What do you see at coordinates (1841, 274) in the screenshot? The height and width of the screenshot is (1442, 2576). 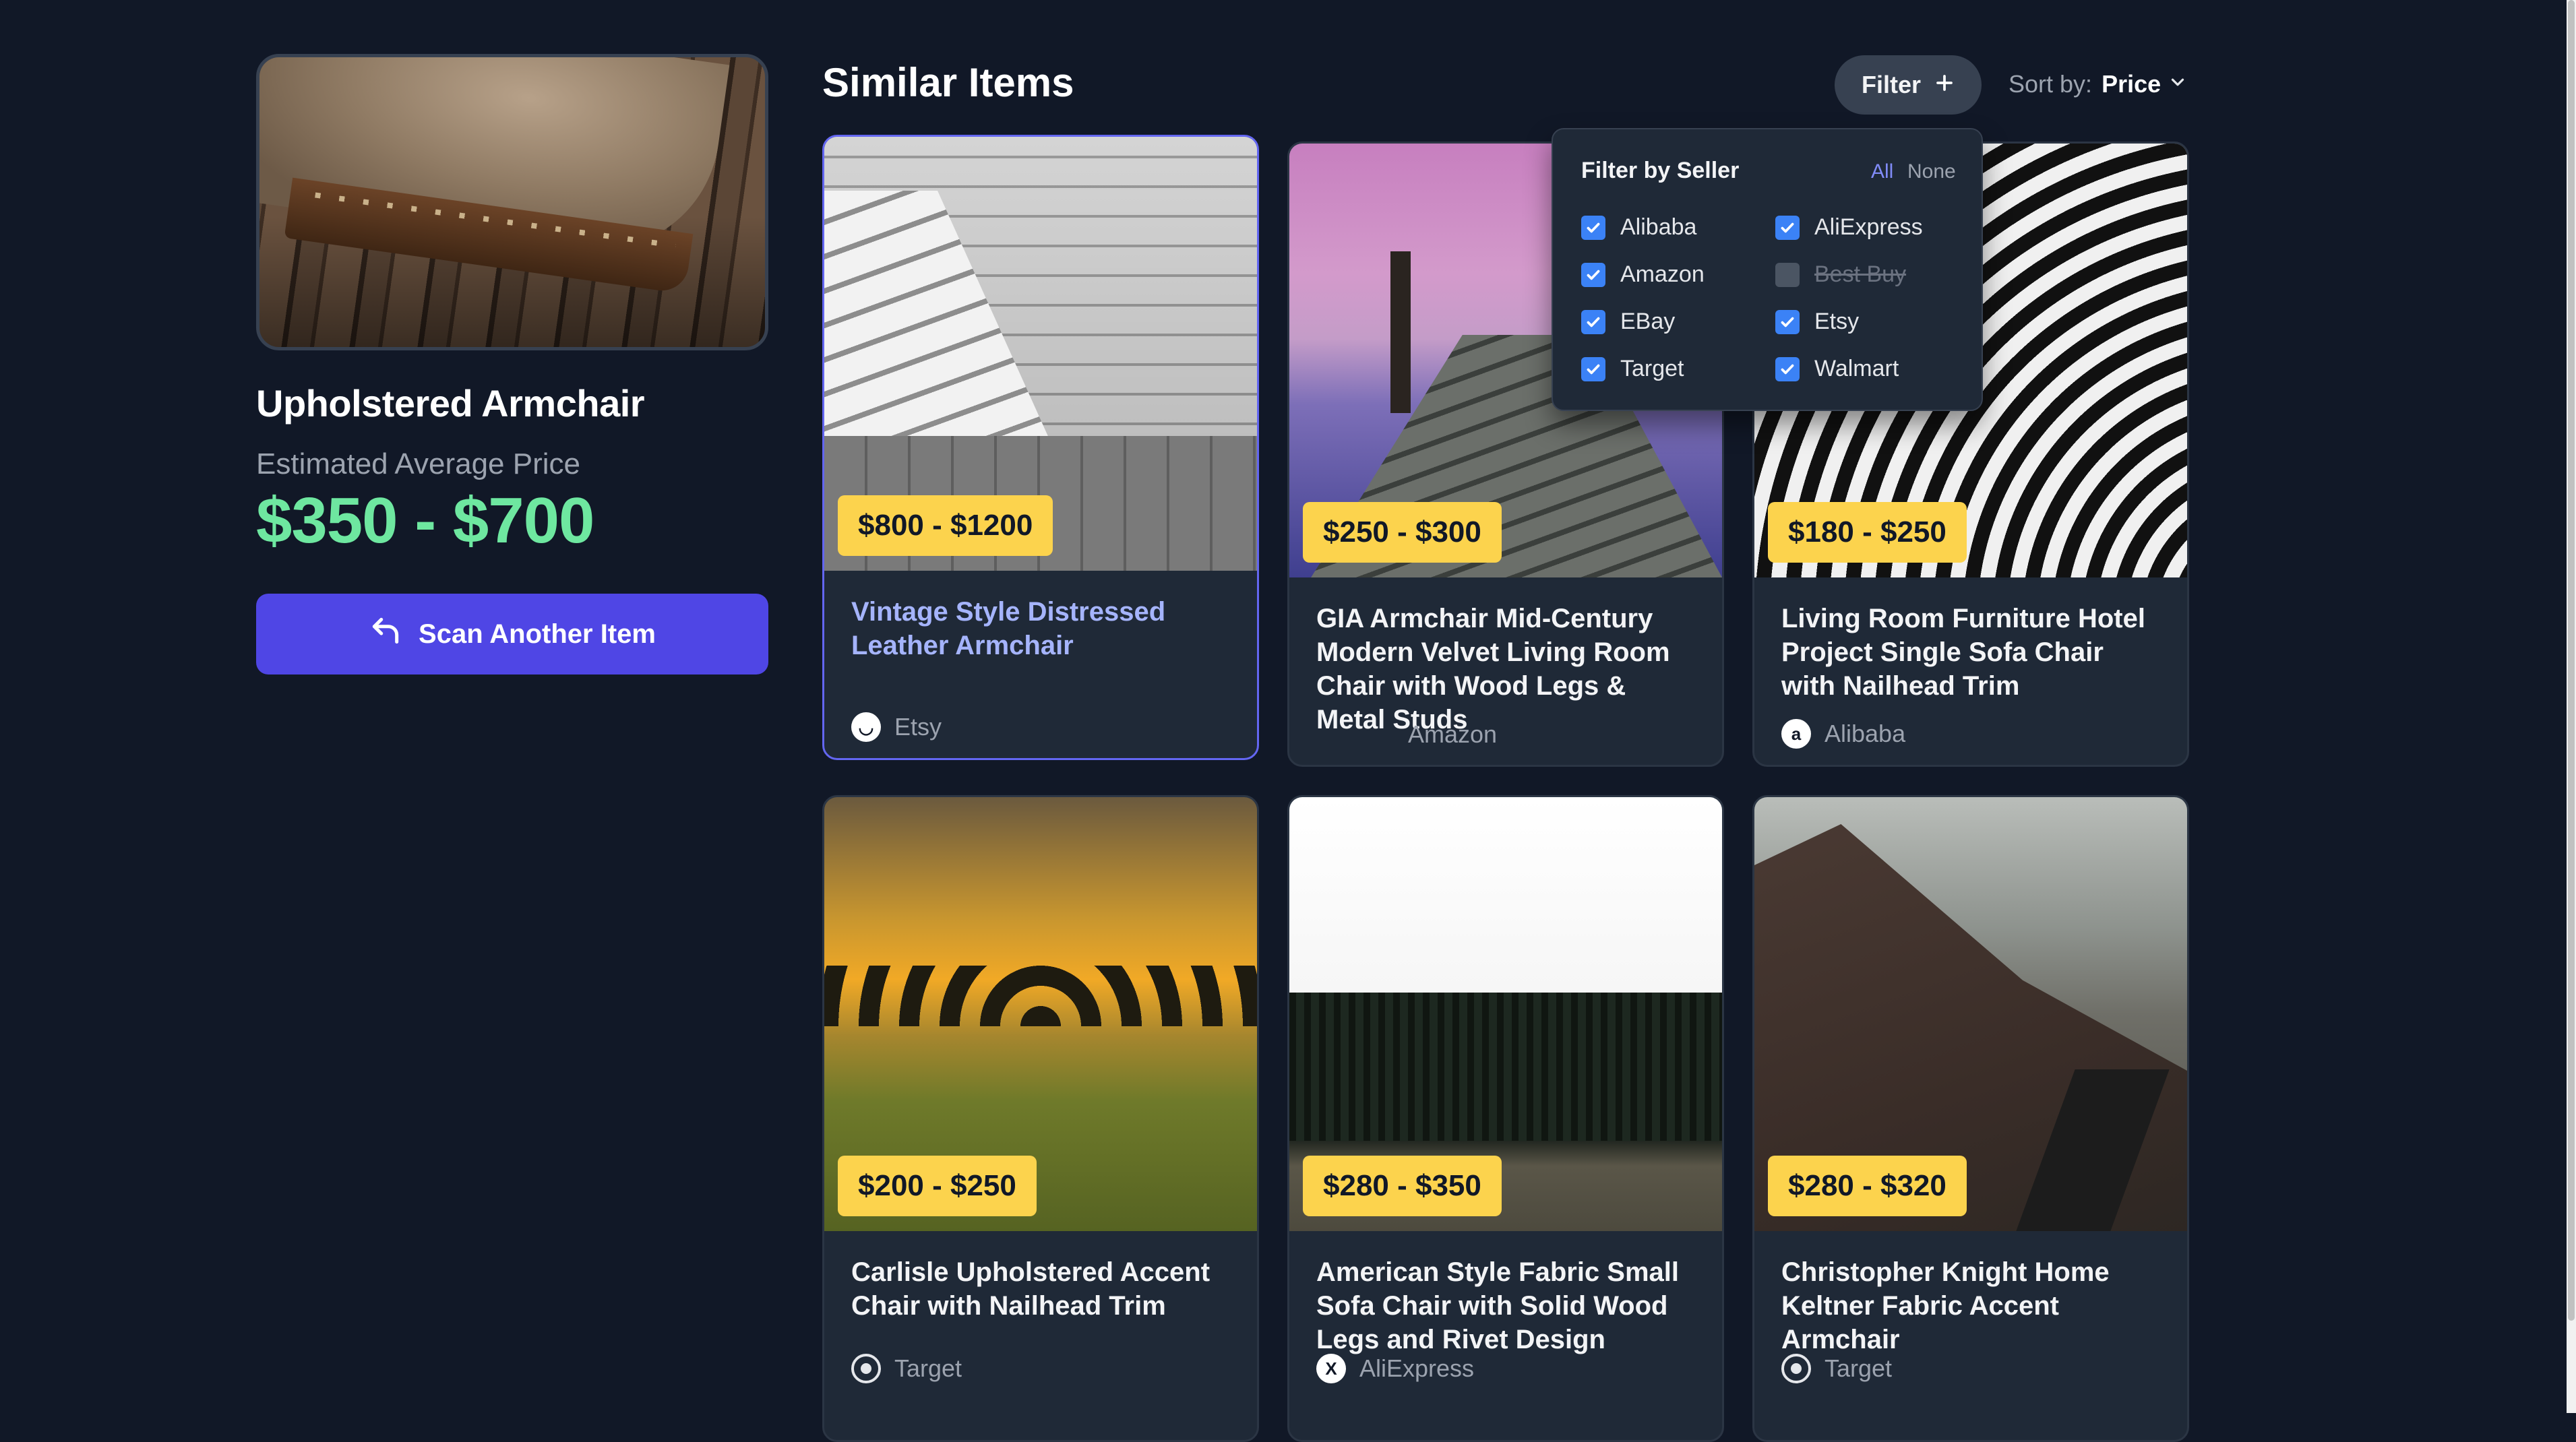 I see `filter-option-best-buy: Best Buy` at bounding box center [1841, 274].